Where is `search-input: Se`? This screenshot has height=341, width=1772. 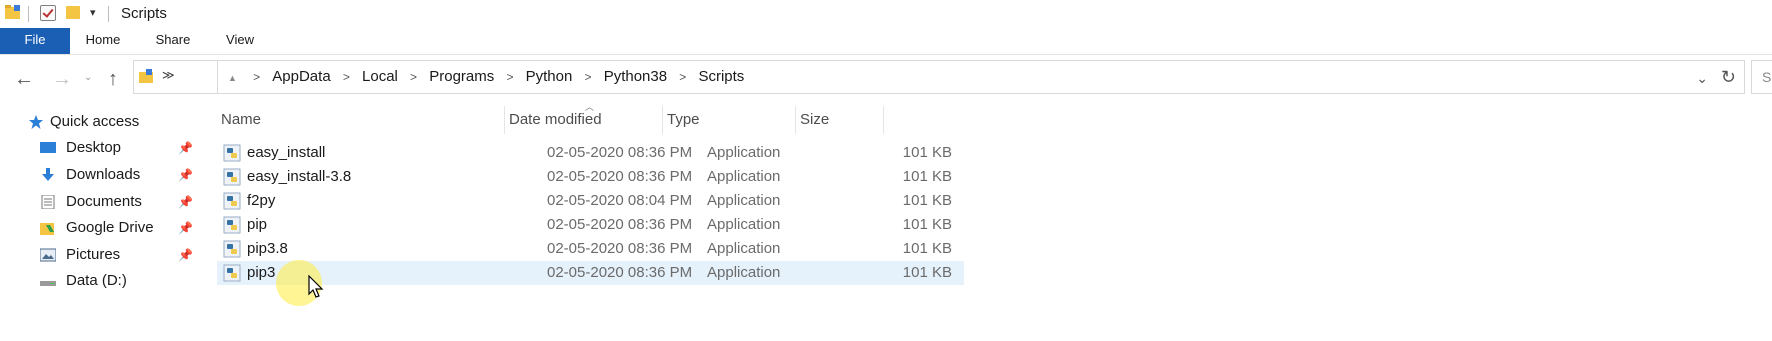 search-input: Se is located at coordinates (1761, 77).